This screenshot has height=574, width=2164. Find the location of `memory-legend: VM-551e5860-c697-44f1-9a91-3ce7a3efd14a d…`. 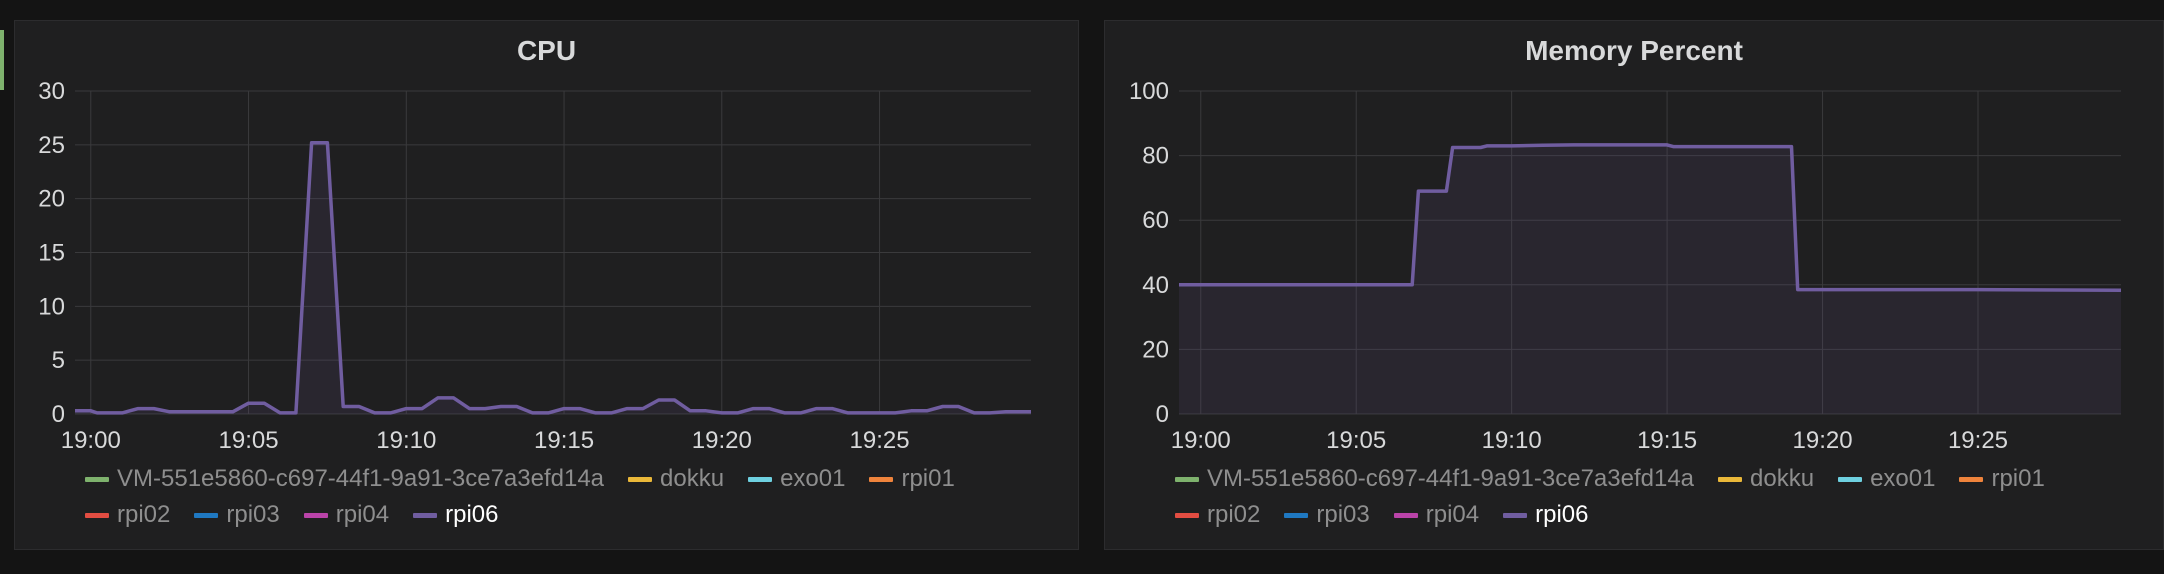

memory-legend: VM-551e5860-c697-44f1-9a91-3ce7a3efd14a d… is located at coordinates (1659, 497).